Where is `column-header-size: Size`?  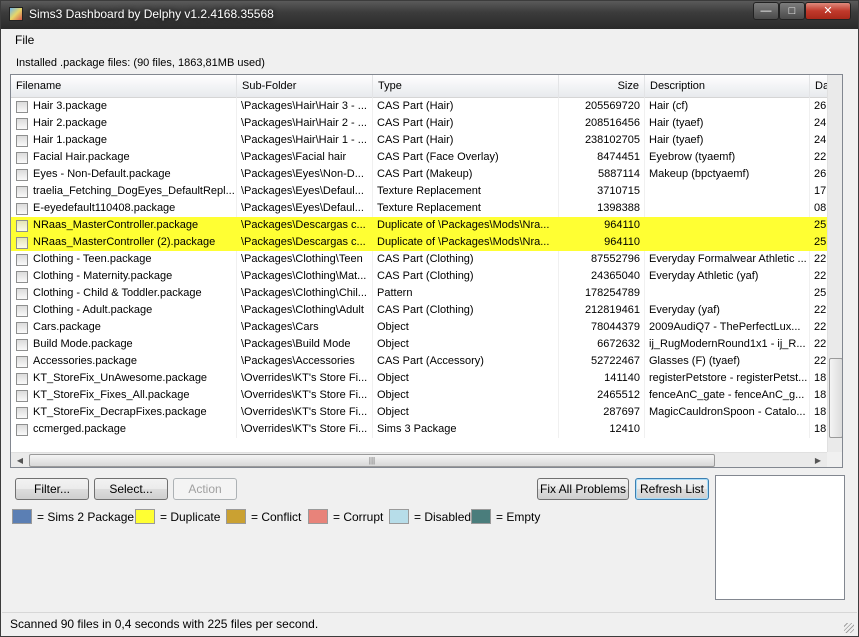 column-header-size: Size is located at coordinates (602, 86).